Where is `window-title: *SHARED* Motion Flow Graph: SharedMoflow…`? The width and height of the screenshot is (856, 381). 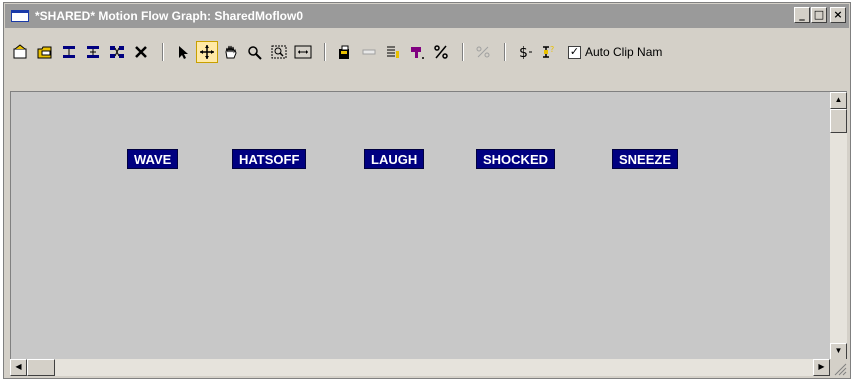 window-title: *SHARED* Motion Flow Graph: SharedMoflow… is located at coordinates (169, 16).